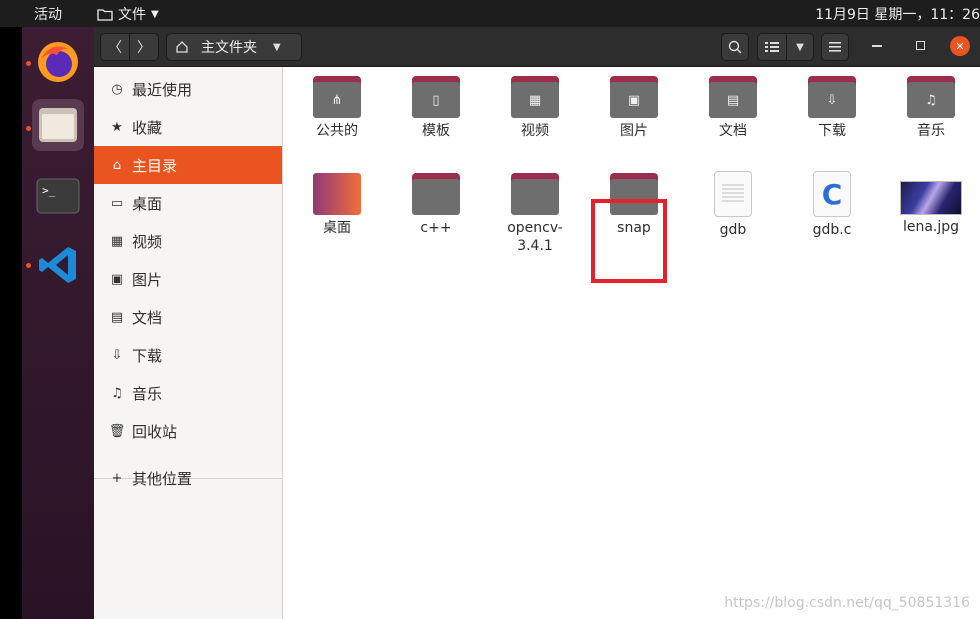 This screenshot has width=980, height=619. I want to click on app-menu: 文件 ▼, so click(128, 14).